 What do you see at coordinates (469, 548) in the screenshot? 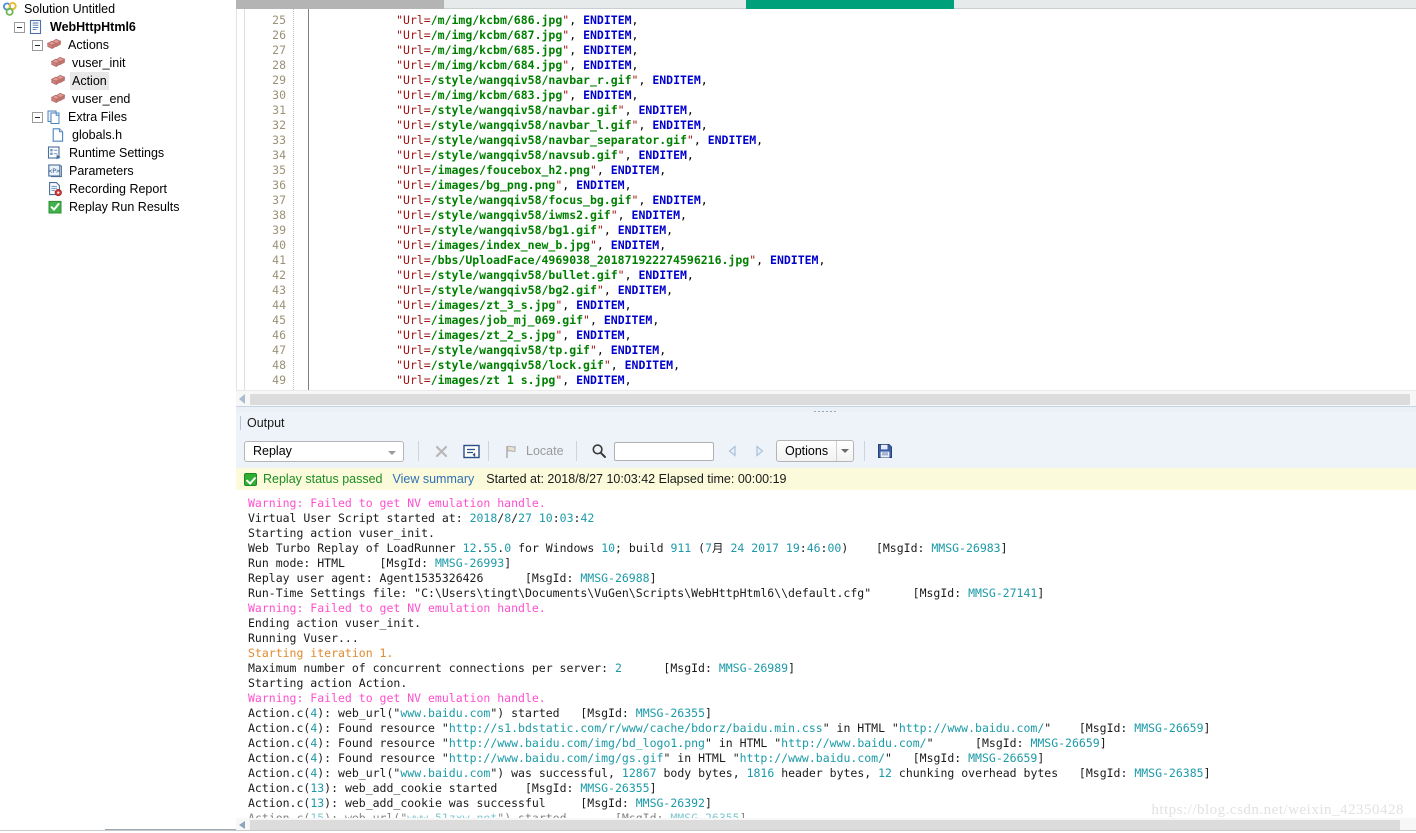
I see `log-value-token: 12` at bounding box center [469, 548].